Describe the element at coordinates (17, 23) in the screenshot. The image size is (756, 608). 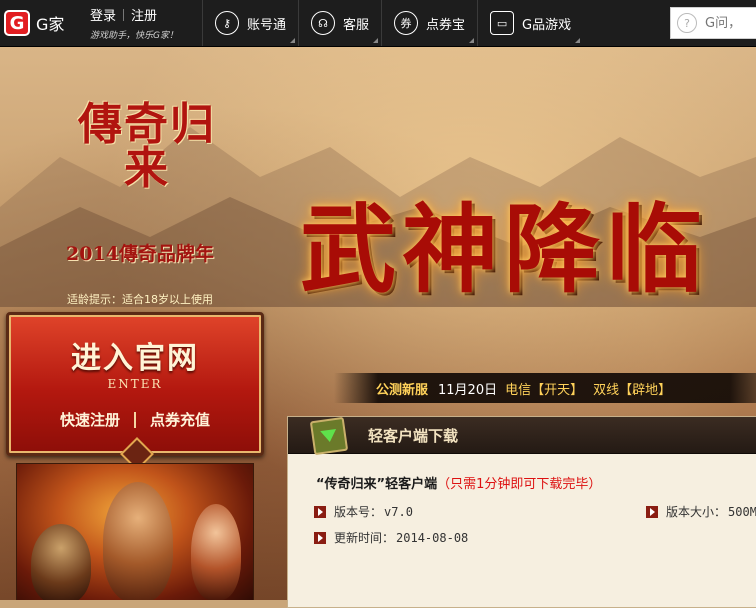
I see `g-logo-icon: G` at that location.